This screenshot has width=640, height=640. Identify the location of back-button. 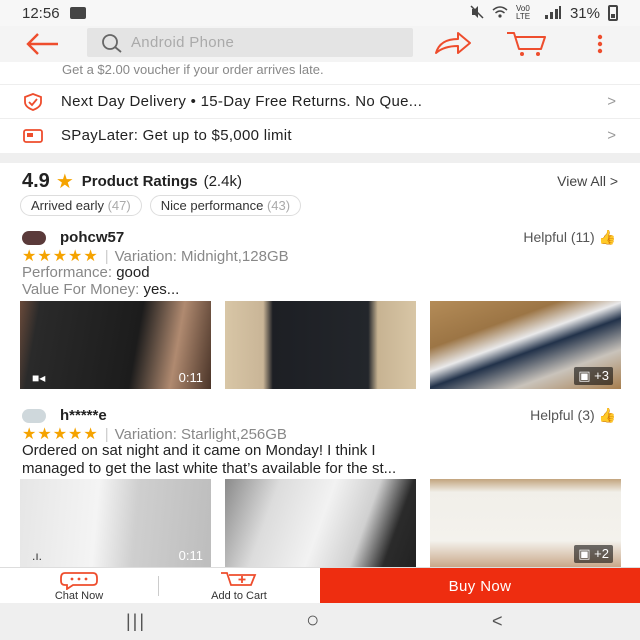
(42, 44).